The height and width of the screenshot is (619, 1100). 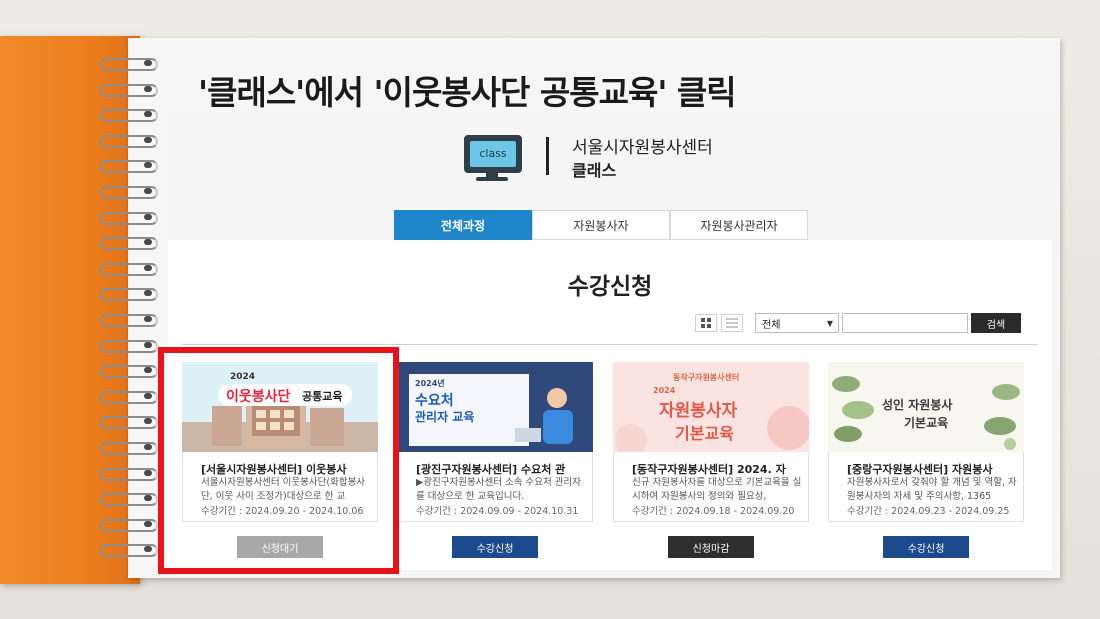 What do you see at coordinates (445, 417) in the screenshot?
I see `thumb-title-line2: 관리자 교육` at bounding box center [445, 417].